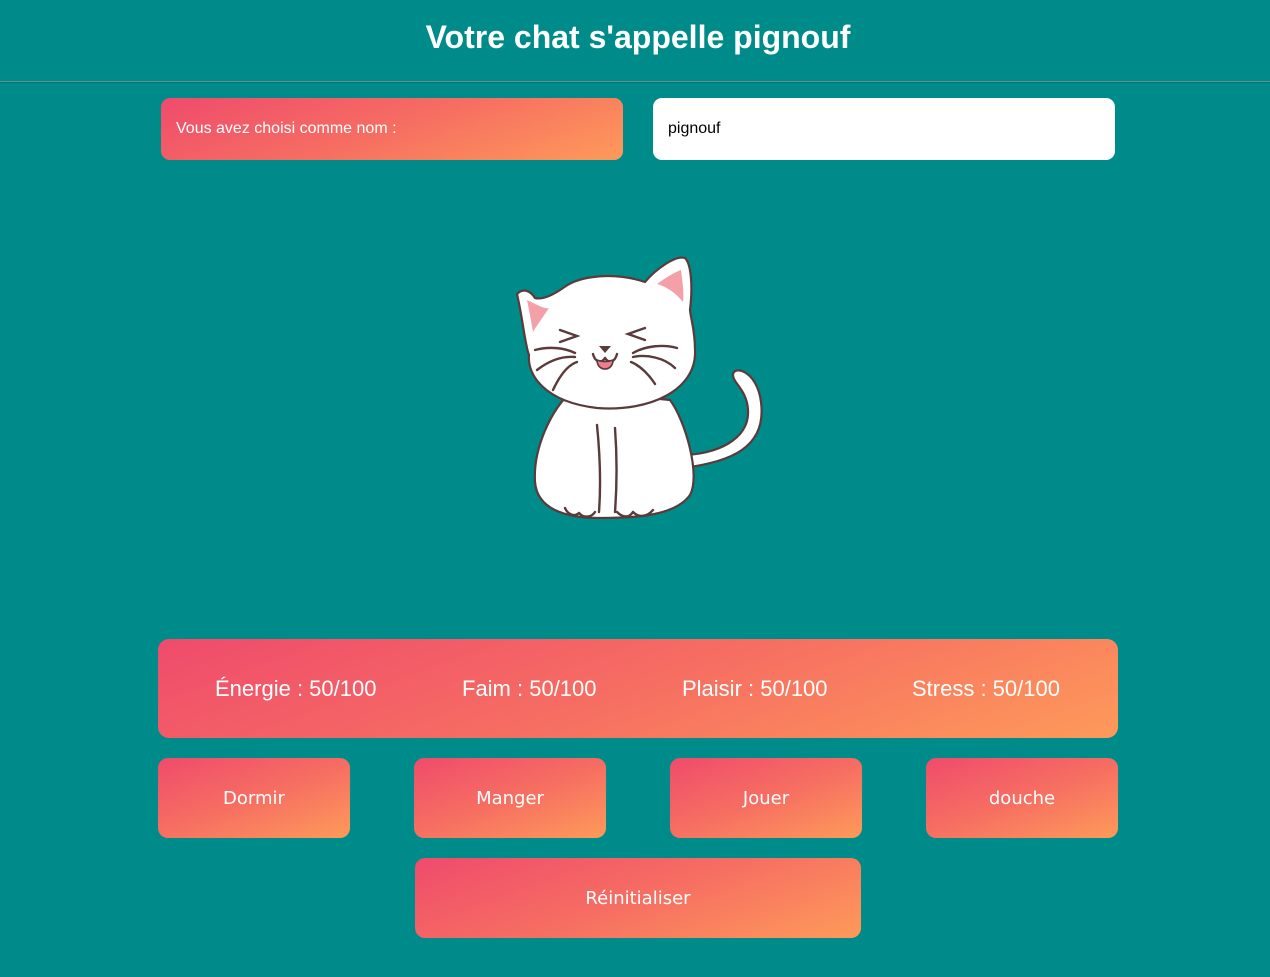  I want to click on play-button: Jouer, so click(766, 798).